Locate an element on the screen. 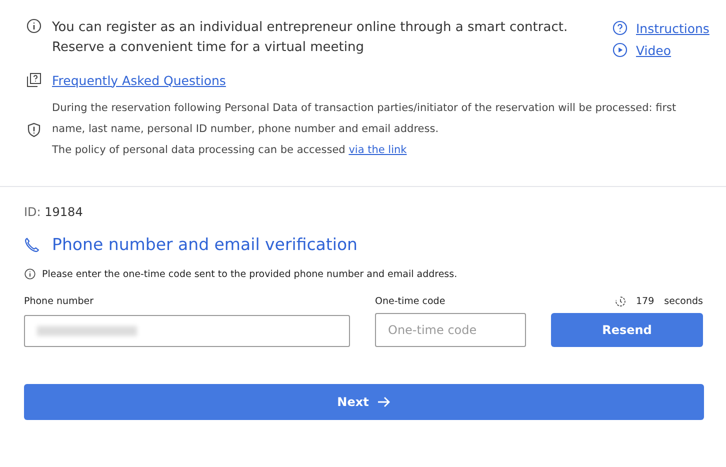 This screenshot has width=726, height=467. phone-field is located at coordinates (187, 331).